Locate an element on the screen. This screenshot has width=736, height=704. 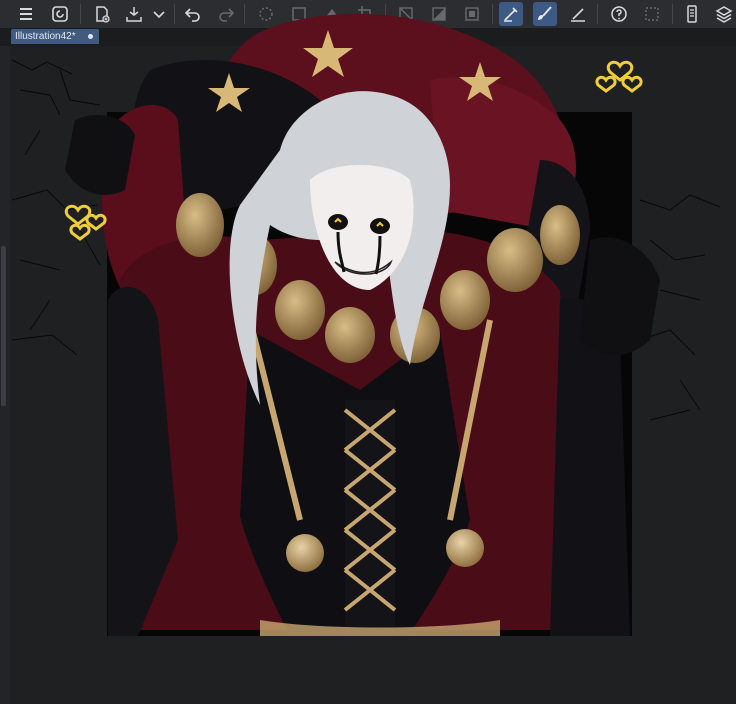
bell-right is located at coordinates (465, 548).